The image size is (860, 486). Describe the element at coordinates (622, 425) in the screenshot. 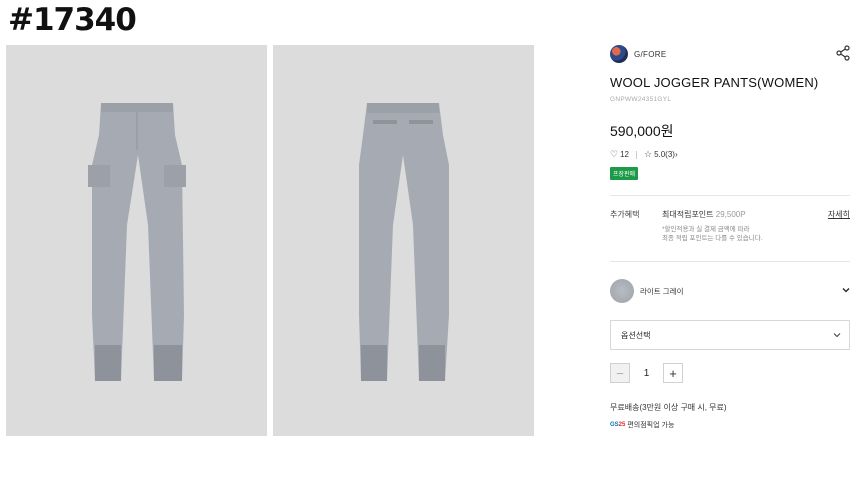

I see `gs25-logo-number: 25` at that location.